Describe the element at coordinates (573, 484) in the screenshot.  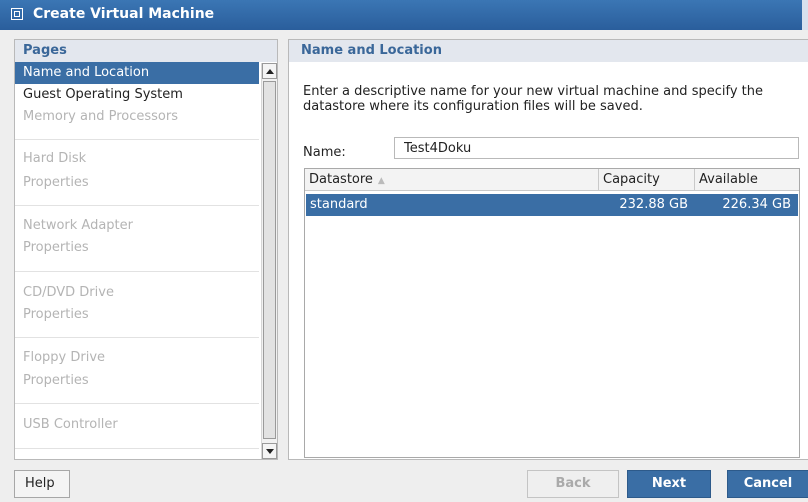
I see `back-button: Back` at that location.